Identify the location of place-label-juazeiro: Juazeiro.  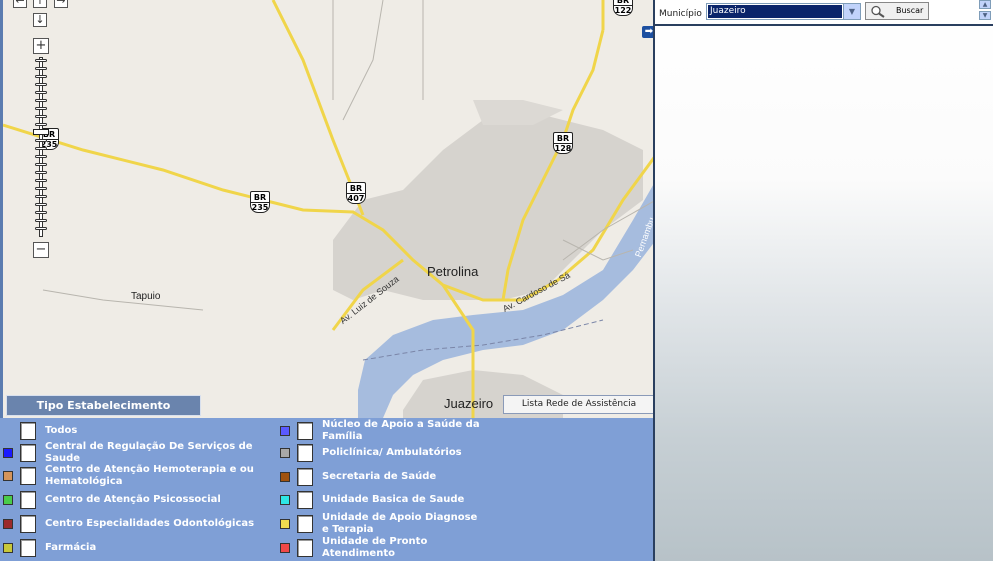
(469, 403).